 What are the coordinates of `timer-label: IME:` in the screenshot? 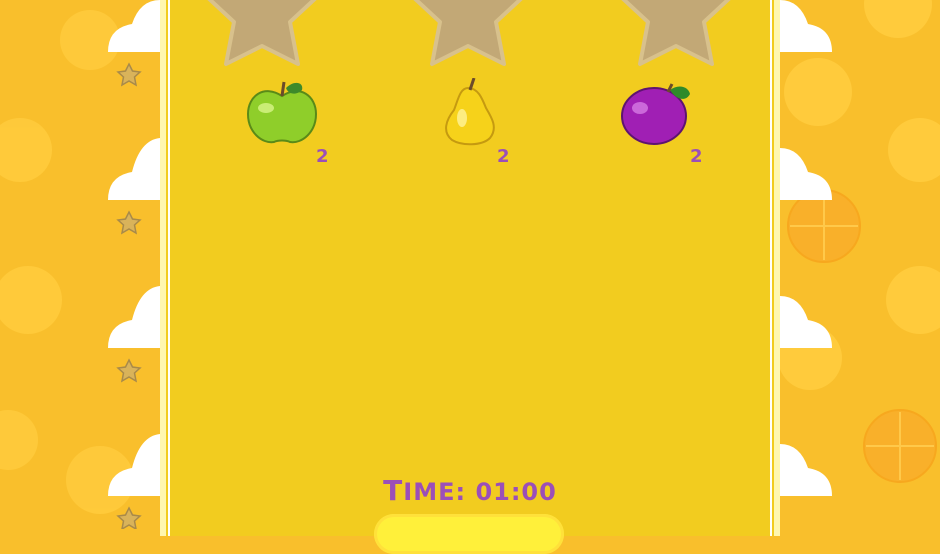 It's located at (439, 492).